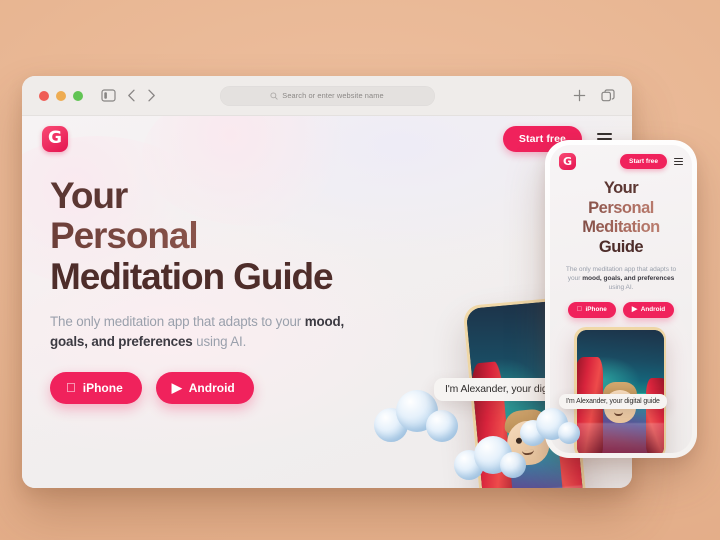 The image size is (720, 540). I want to click on browser-toolbar: Search or enter website name, so click(327, 96).